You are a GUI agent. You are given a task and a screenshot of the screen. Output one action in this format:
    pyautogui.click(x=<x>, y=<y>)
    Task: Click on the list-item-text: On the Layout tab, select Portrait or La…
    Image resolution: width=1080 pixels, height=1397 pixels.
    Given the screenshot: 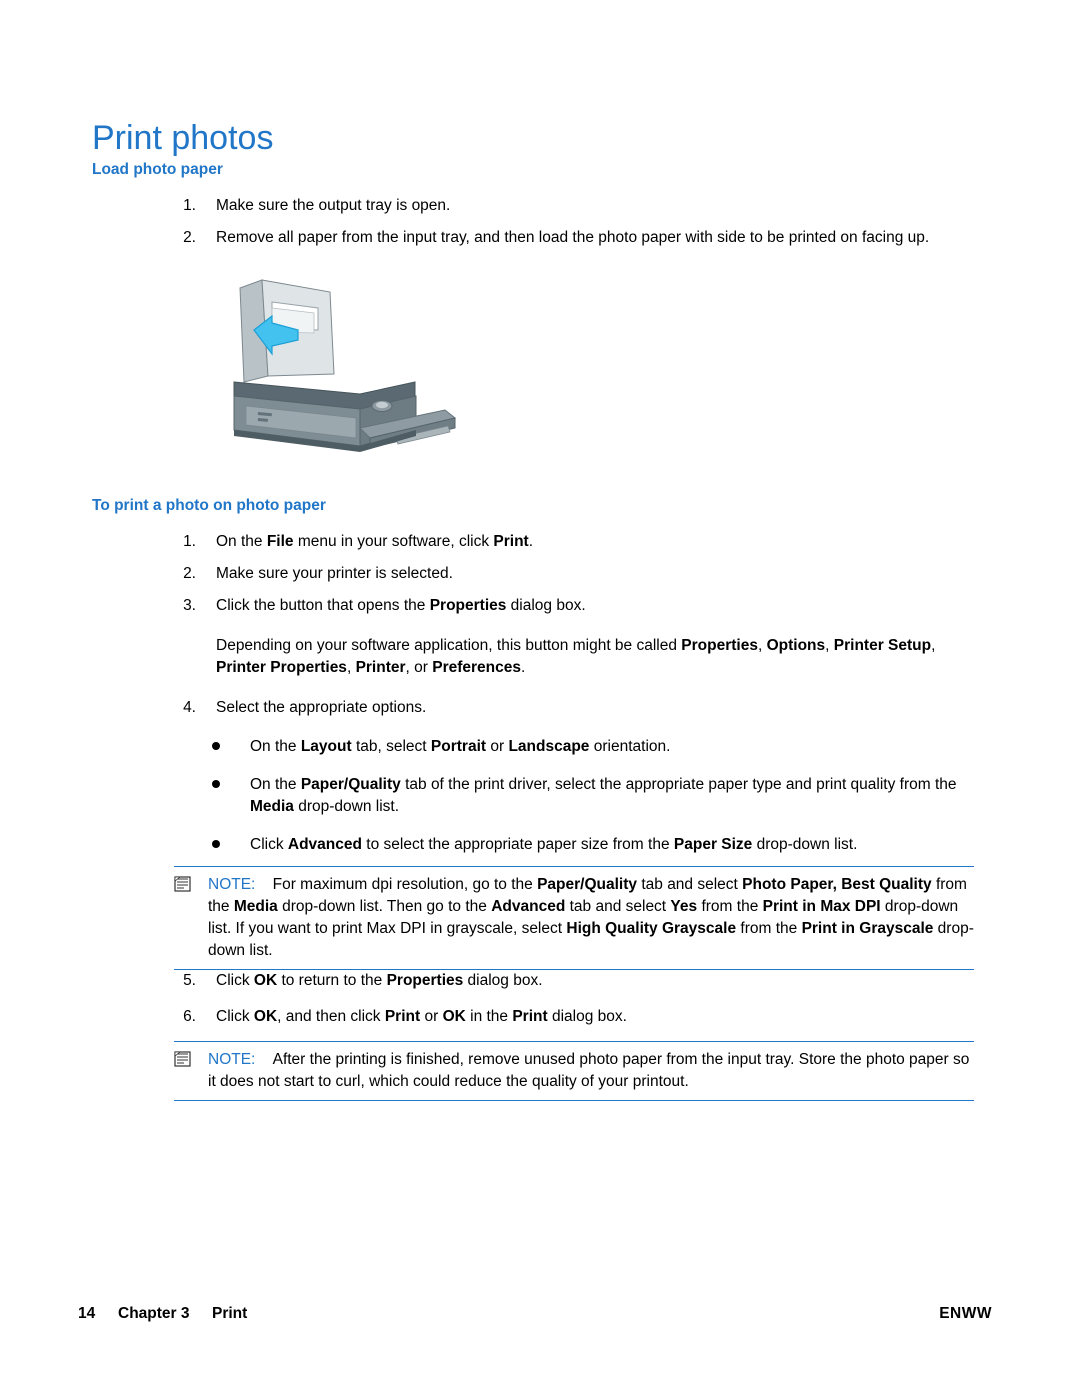 What is the action you would take?
    pyautogui.click(x=460, y=746)
    